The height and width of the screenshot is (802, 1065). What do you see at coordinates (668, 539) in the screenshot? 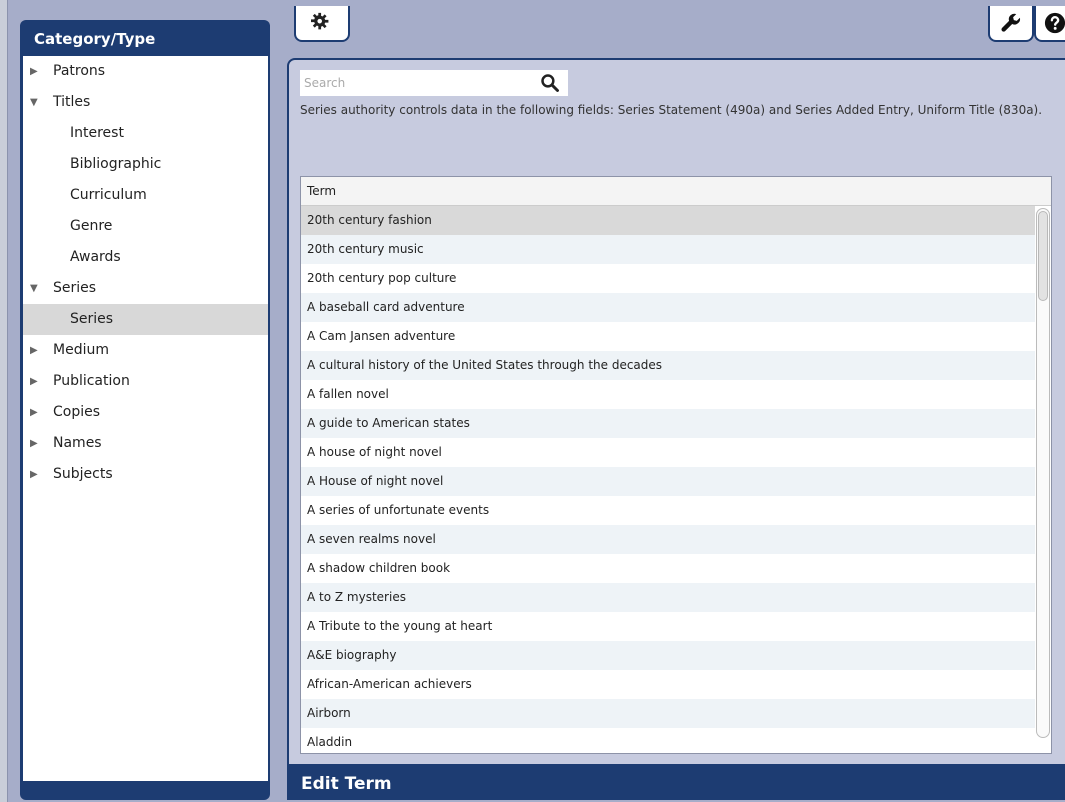
I see `table-row: A seven realms novel` at bounding box center [668, 539].